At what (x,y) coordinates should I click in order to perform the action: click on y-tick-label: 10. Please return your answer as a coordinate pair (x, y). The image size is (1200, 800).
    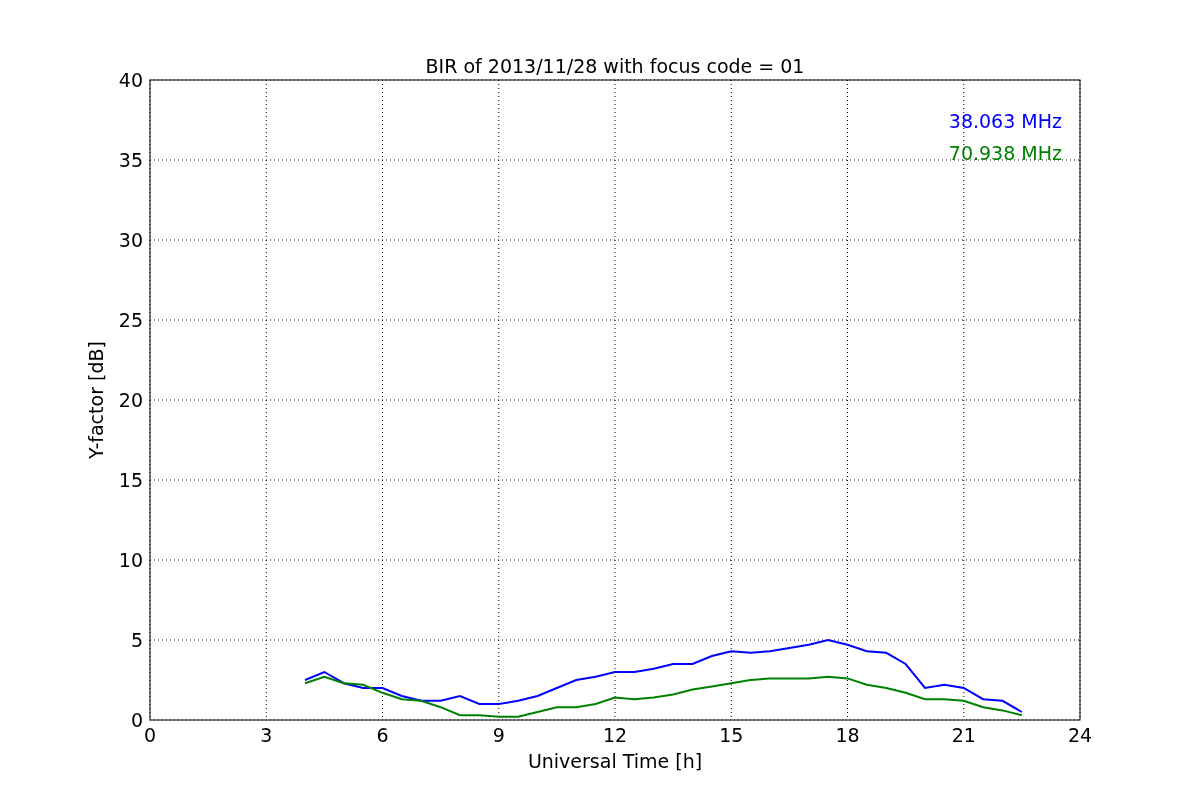
    Looking at the image, I should click on (130, 560).